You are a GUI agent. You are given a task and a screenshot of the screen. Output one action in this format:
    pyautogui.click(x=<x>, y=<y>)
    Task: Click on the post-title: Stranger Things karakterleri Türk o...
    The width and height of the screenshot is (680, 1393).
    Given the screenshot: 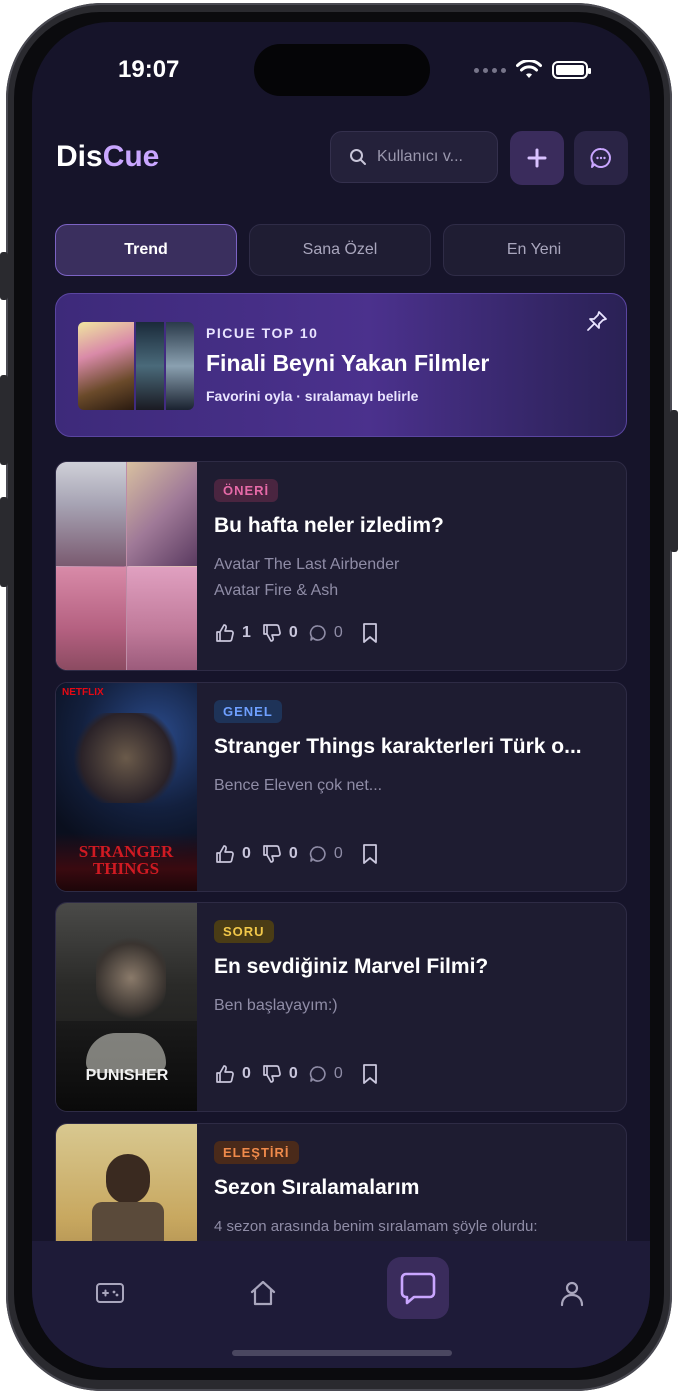 What is the action you would take?
    pyautogui.click(x=398, y=746)
    